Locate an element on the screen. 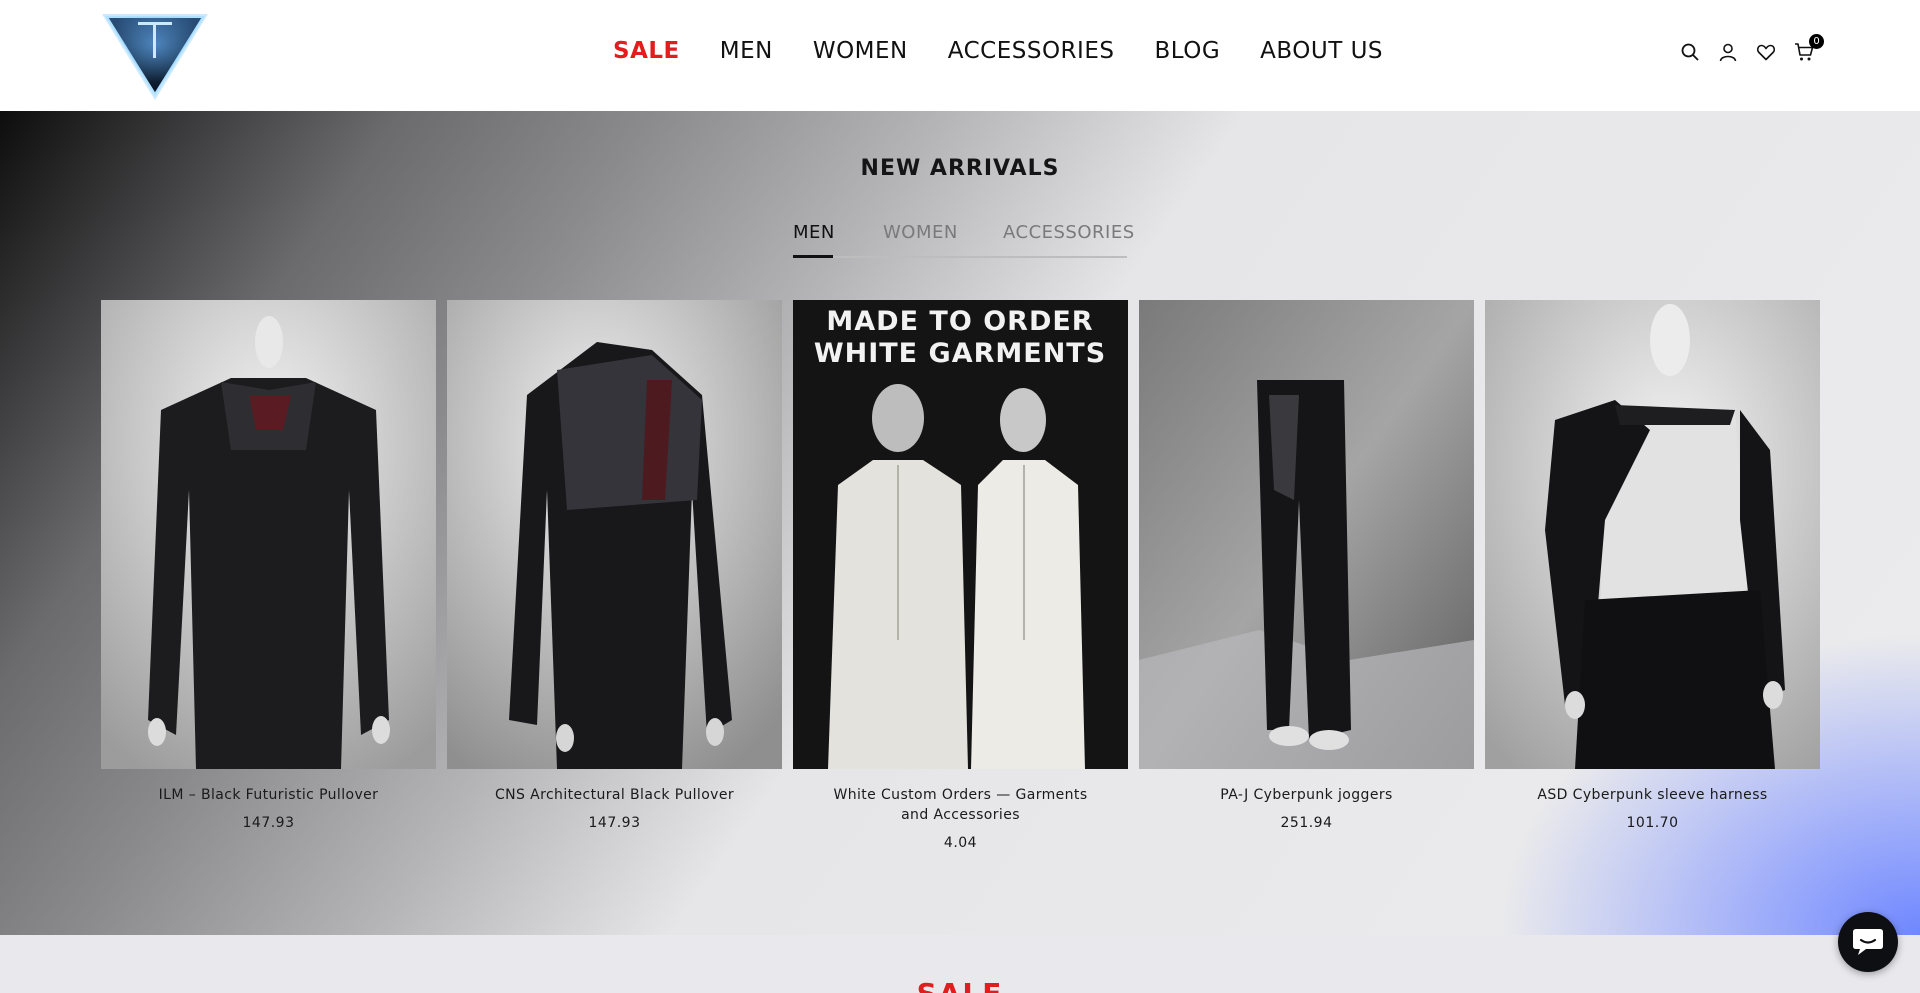 The width and height of the screenshot is (1920, 993). new-arrivals-title: NEW ARRIVALS is located at coordinates (960, 168).